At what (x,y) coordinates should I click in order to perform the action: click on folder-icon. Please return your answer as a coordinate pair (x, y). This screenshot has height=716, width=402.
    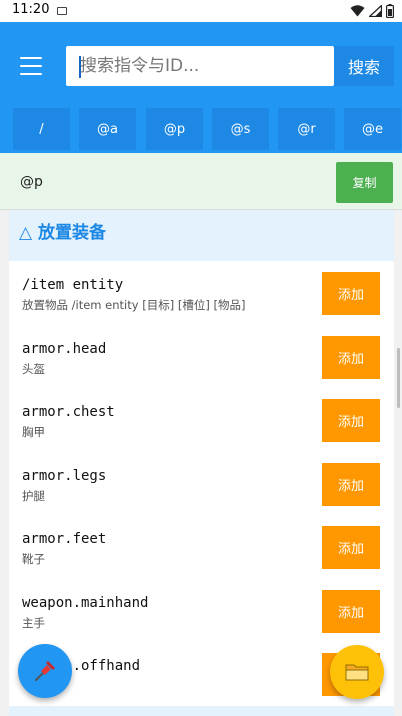
    Looking at the image, I should click on (357, 672).